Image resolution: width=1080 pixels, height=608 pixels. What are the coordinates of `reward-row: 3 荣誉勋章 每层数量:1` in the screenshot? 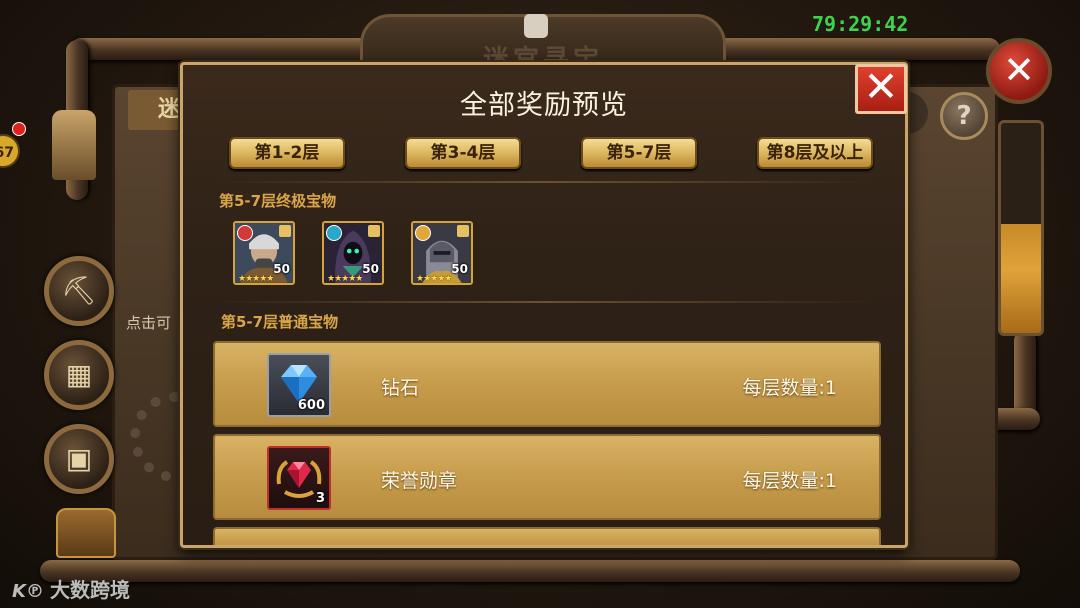 It's located at (547, 477).